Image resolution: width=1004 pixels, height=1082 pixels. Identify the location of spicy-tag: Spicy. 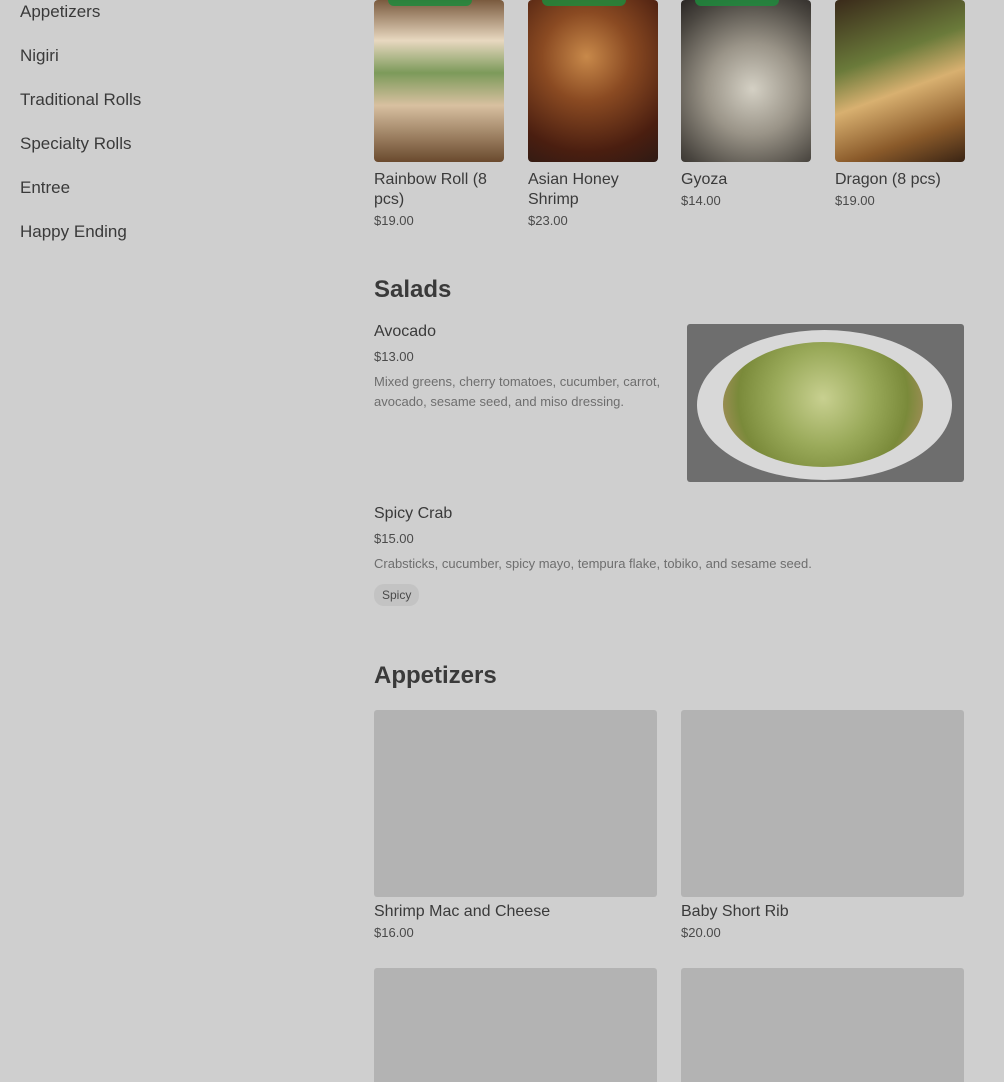
(397, 595).